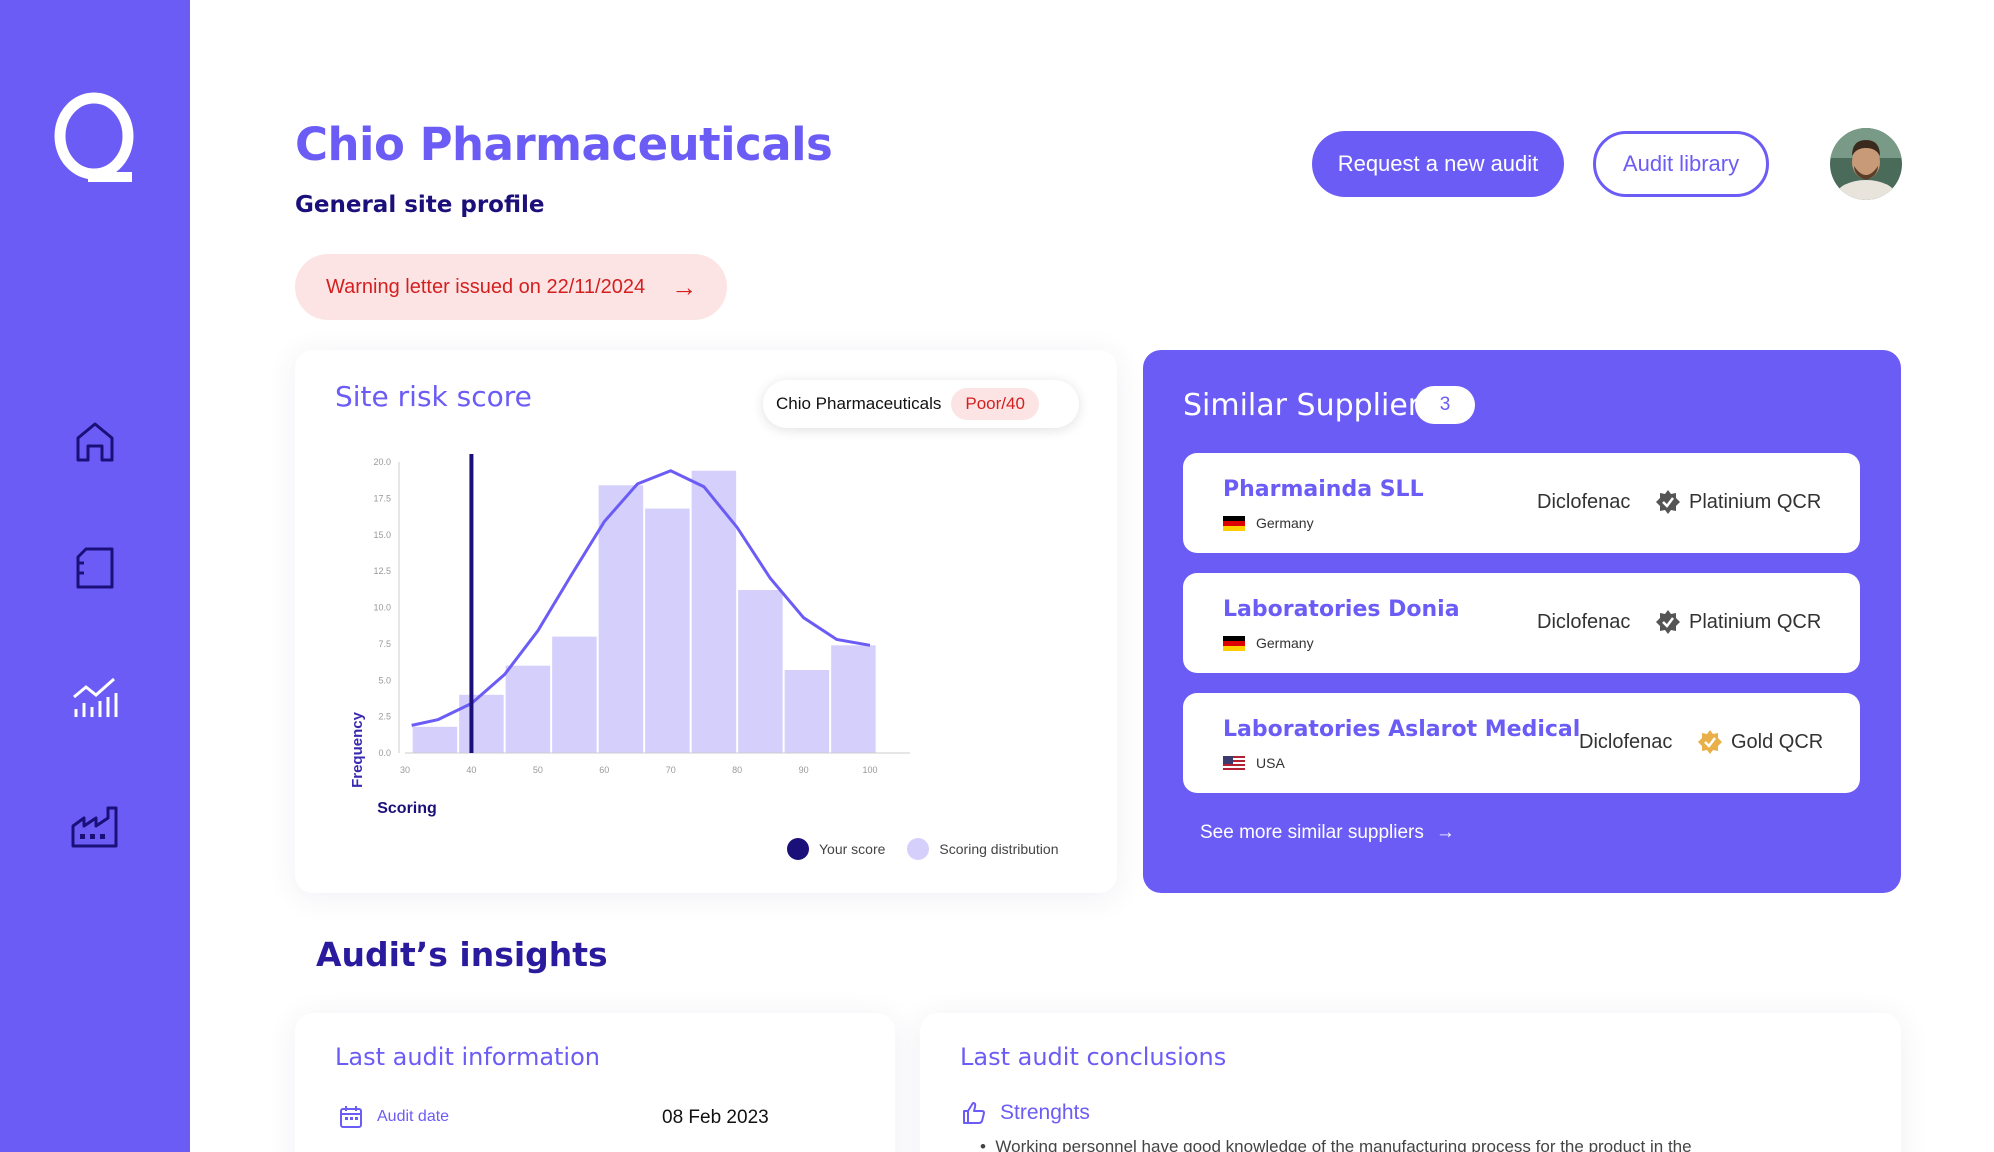 The width and height of the screenshot is (1994, 1152). What do you see at coordinates (407, 808) in the screenshot?
I see `x-axis-label: Scoring` at bounding box center [407, 808].